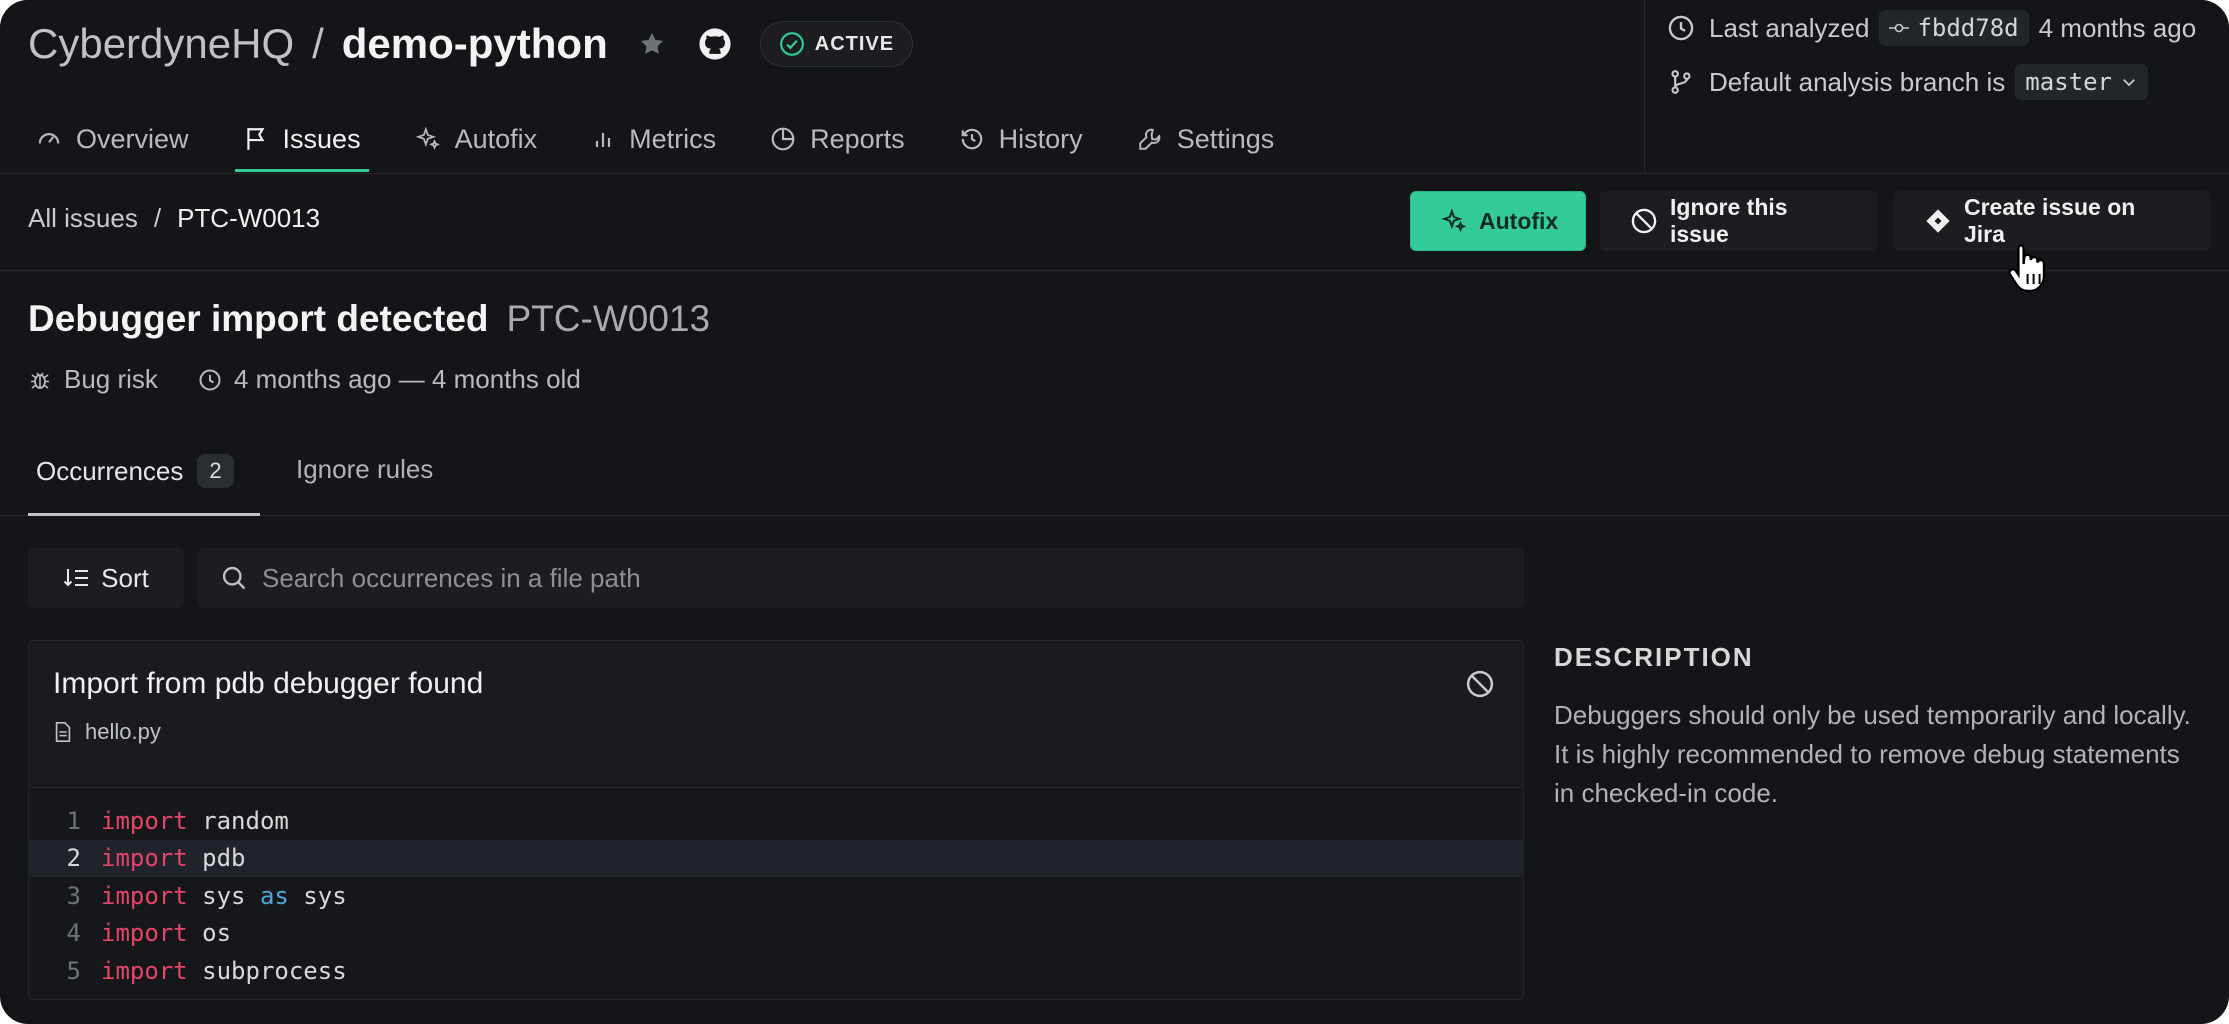  I want to click on tab-settings: Settings, so click(1206, 139).